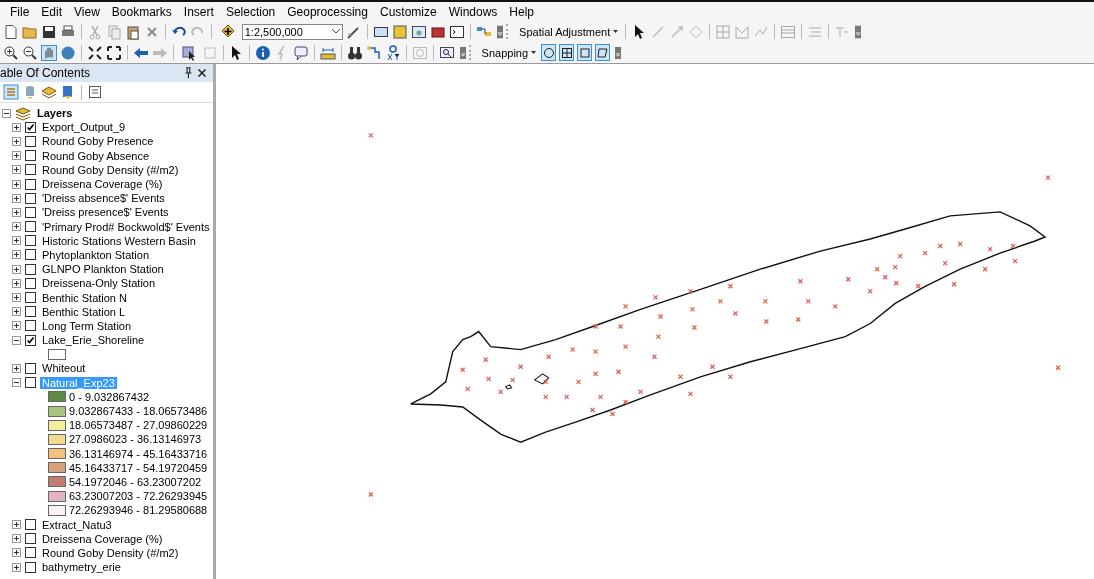  I want to click on zoom-out-icon, so click(30, 52).